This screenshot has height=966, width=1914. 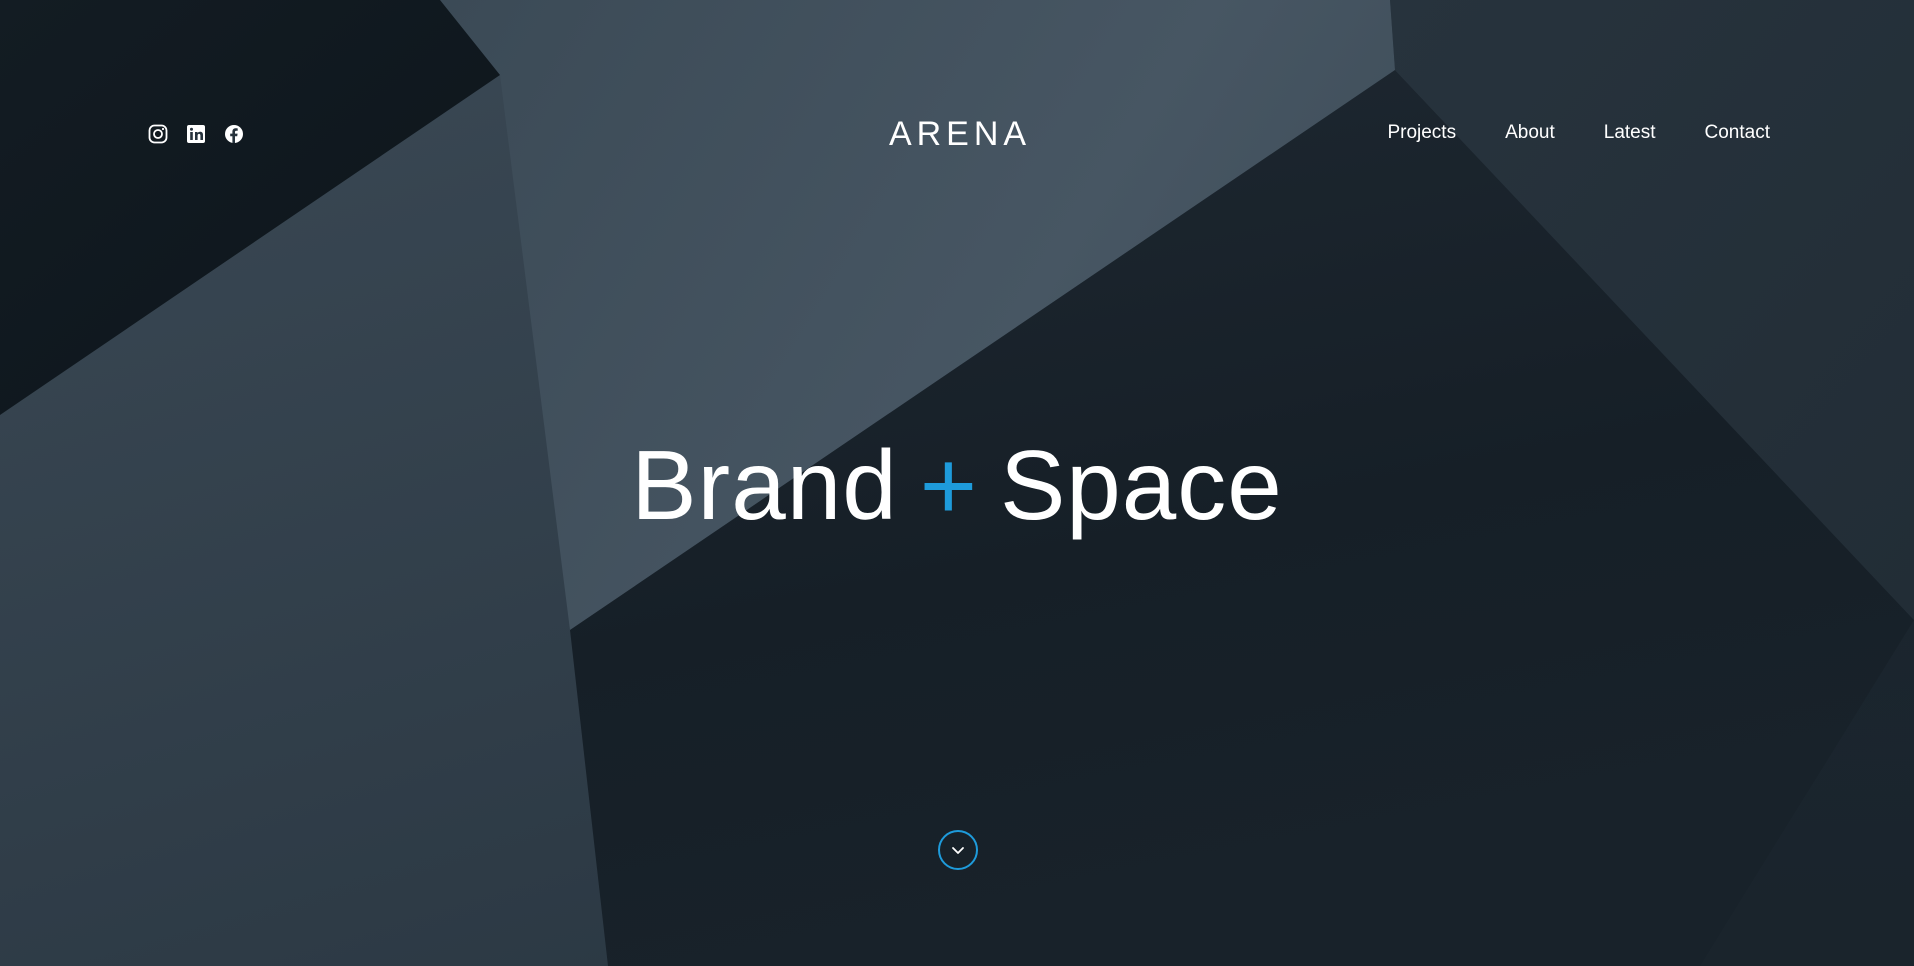 I want to click on facebook-link, so click(x=234, y=134).